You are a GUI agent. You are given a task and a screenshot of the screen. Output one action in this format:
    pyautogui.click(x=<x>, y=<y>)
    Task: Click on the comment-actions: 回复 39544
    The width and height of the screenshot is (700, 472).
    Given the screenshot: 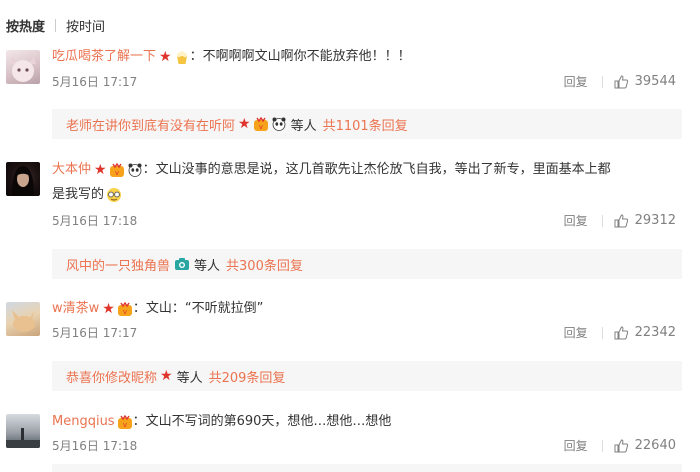 What is the action you would take?
    pyautogui.click(x=620, y=81)
    